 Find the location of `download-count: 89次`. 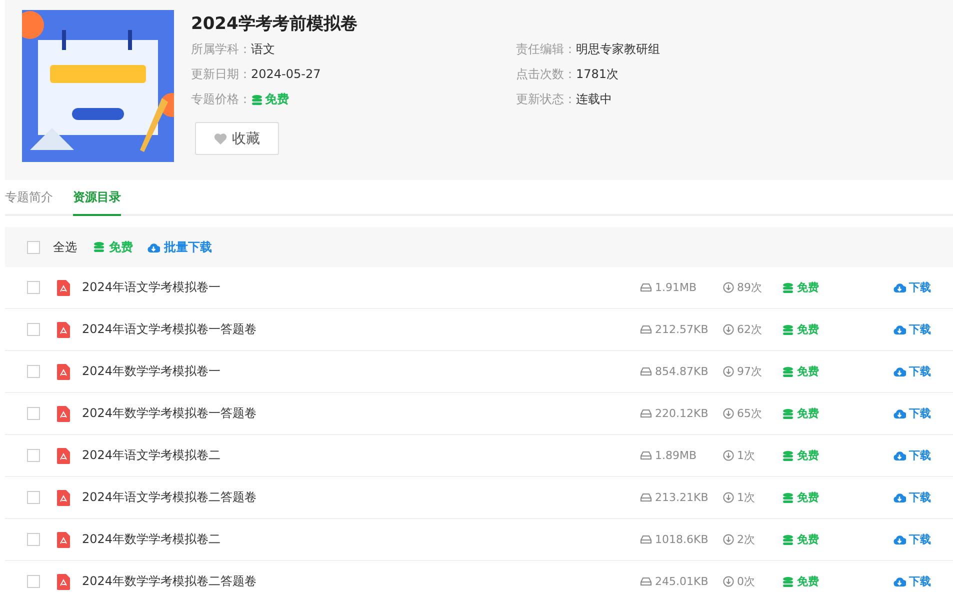

download-count: 89次 is located at coordinates (749, 287).